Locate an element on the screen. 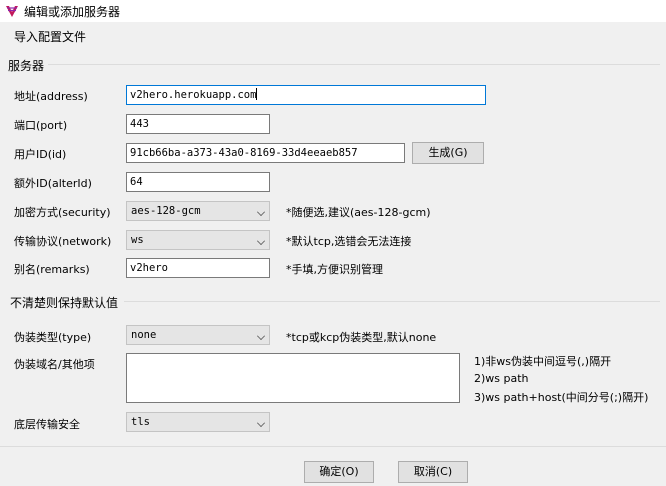 This screenshot has width=666, height=486. server-section-divider is located at coordinates (354, 64).